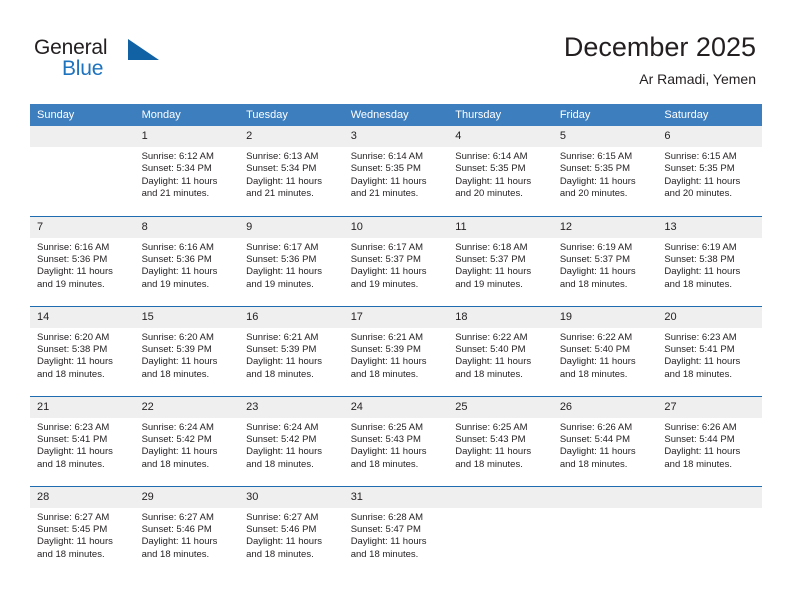  What do you see at coordinates (605, 136) in the screenshot?
I see `day-number: 5` at bounding box center [605, 136].